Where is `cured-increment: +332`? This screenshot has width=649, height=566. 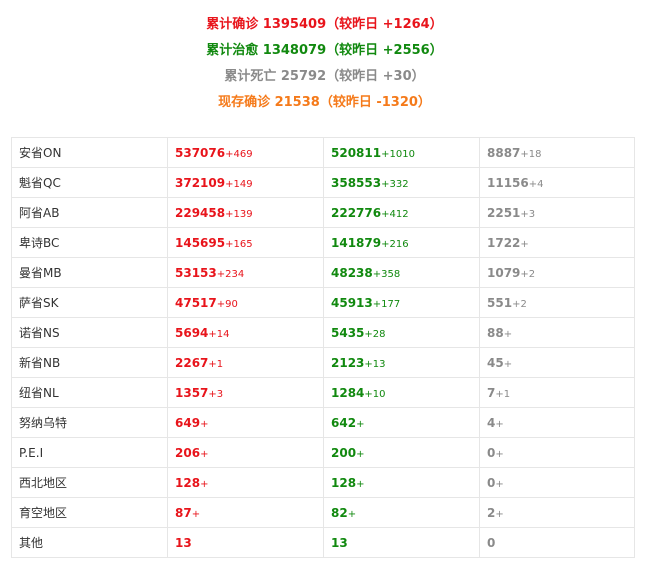 cured-increment: +332 is located at coordinates (395, 184).